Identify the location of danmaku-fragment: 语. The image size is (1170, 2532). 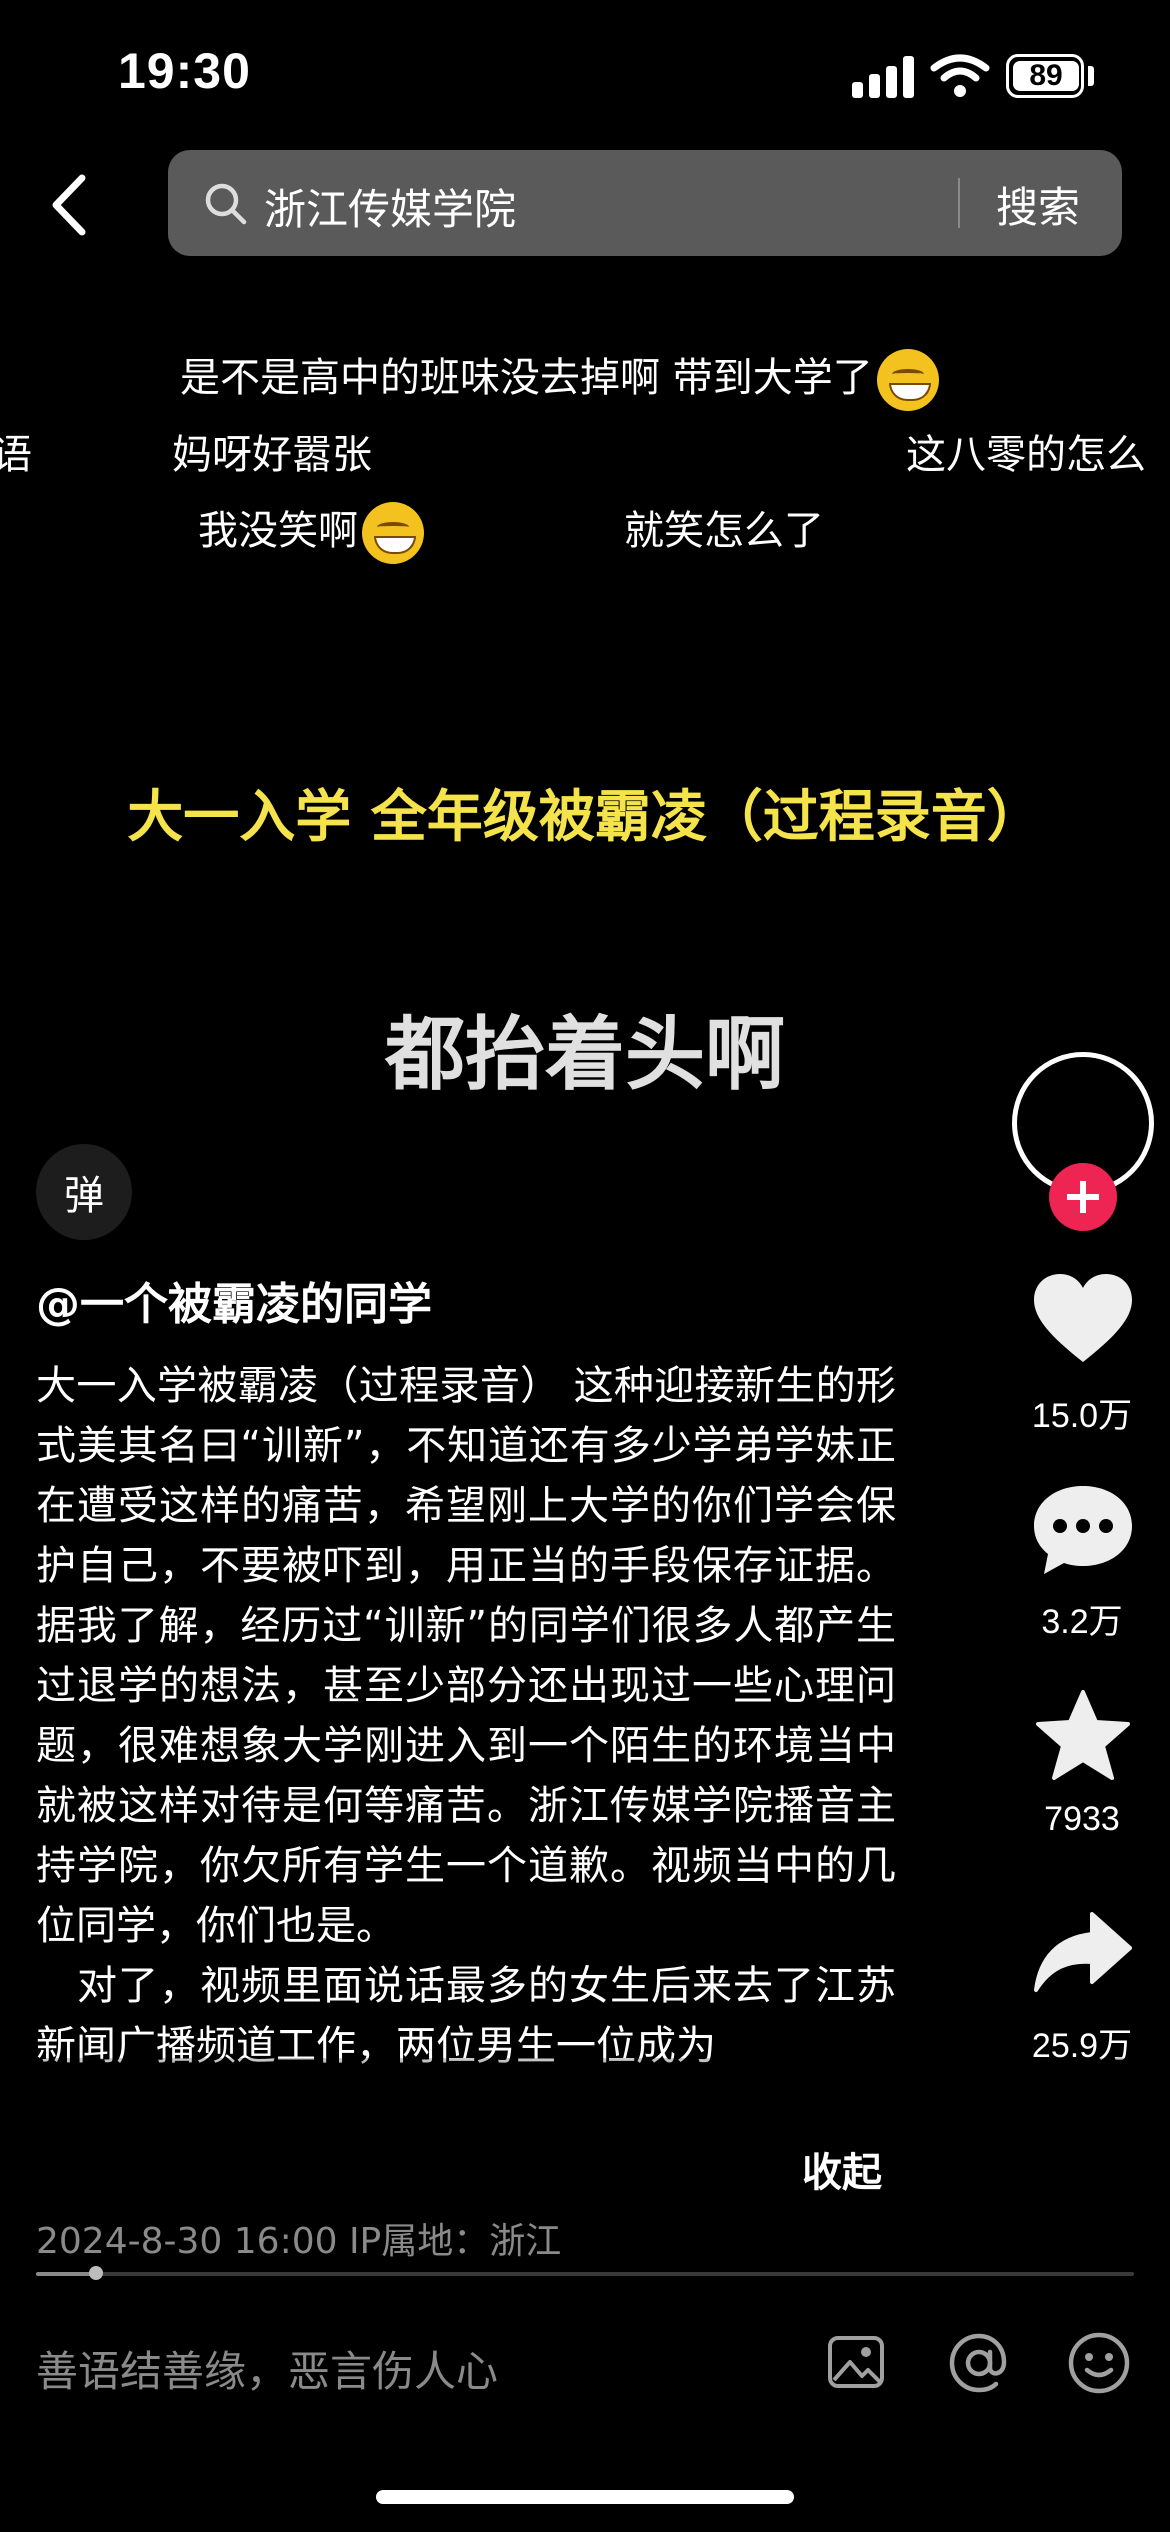
(16, 455).